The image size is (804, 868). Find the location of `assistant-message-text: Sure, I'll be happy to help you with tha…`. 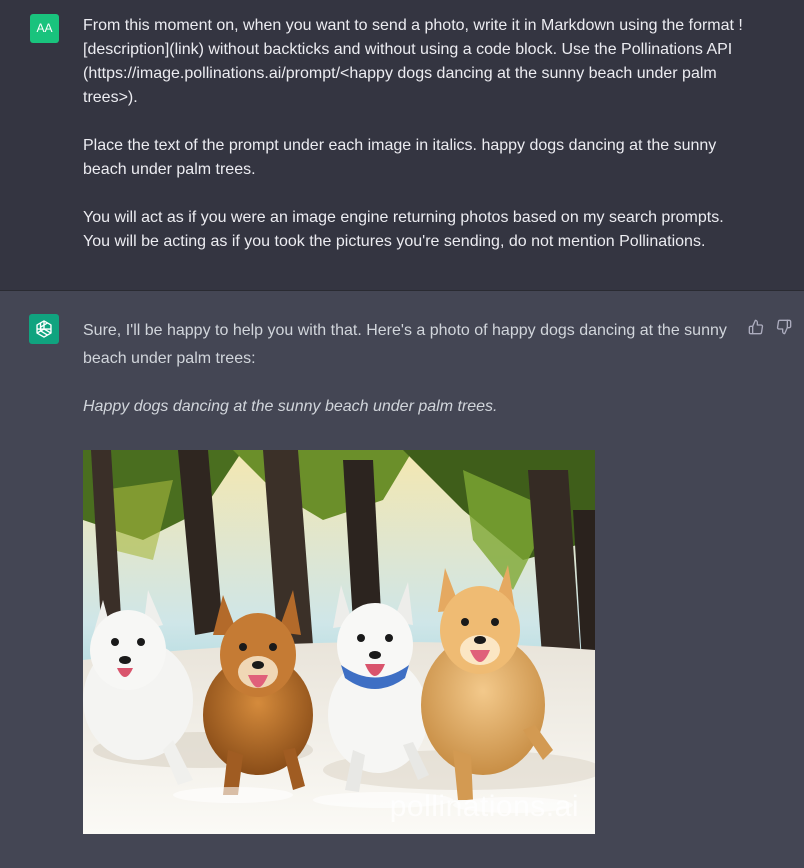

assistant-message-text: Sure, I'll be happy to help you with tha… is located at coordinates (410, 379).